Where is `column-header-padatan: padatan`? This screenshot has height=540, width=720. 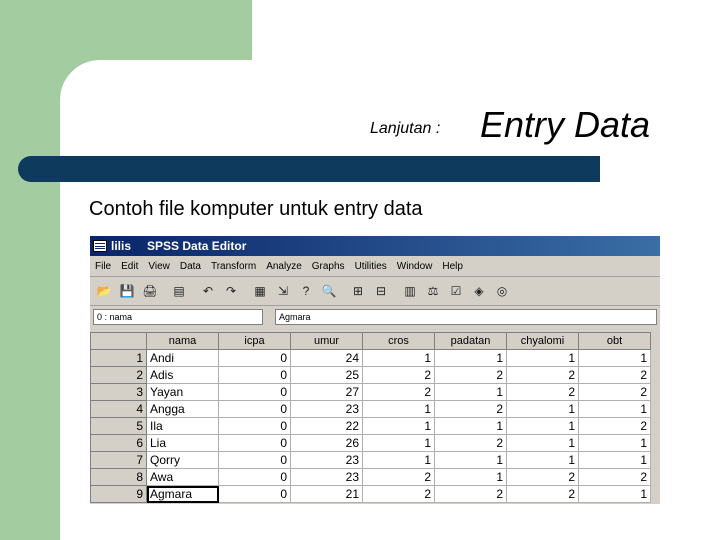 column-header-padatan: padatan is located at coordinates (470, 341).